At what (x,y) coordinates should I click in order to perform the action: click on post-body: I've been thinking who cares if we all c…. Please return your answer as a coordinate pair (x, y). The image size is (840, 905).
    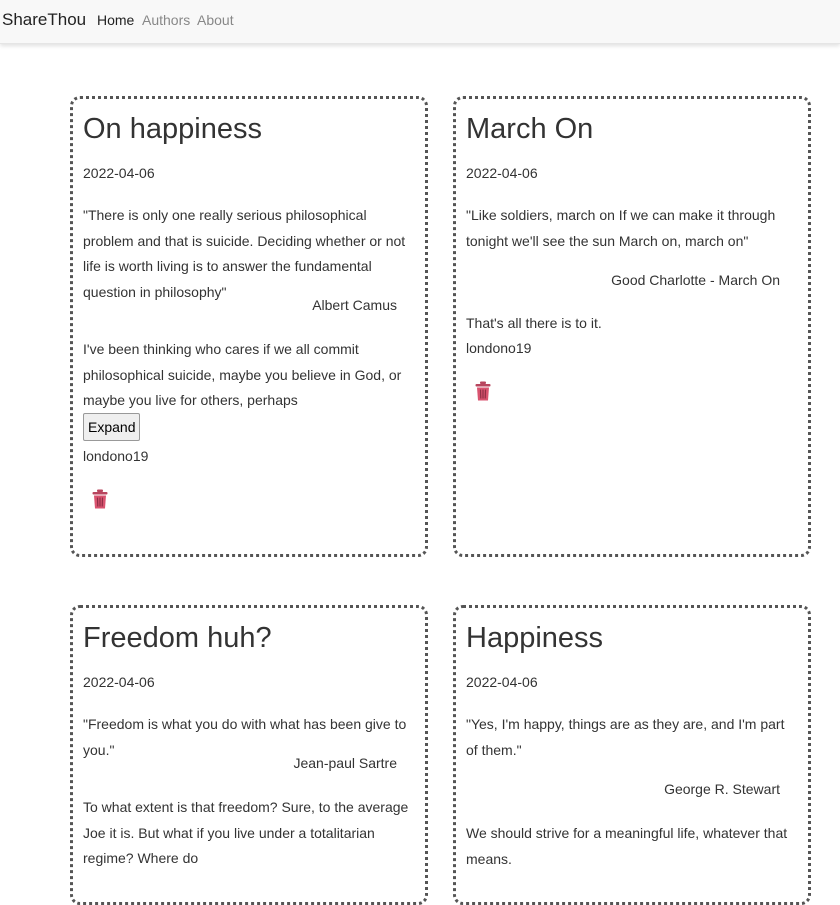
    Looking at the image, I should click on (248, 375).